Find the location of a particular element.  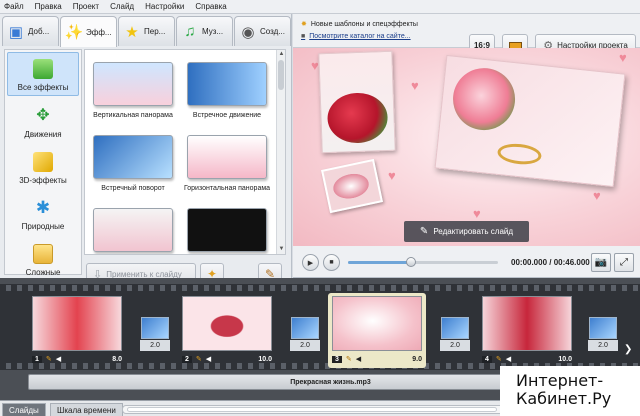

small-photo-card is located at coordinates (352, 186).